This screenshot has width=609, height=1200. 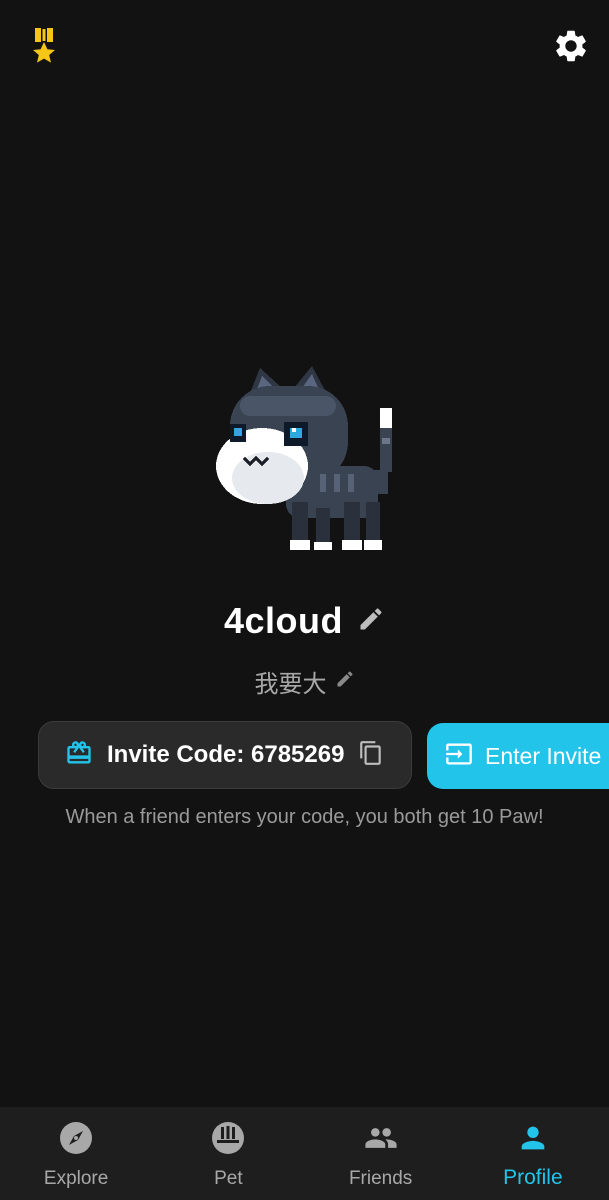 What do you see at coordinates (44, 45) in the screenshot?
I see `medal-icon` at bounding box center [44, 45].